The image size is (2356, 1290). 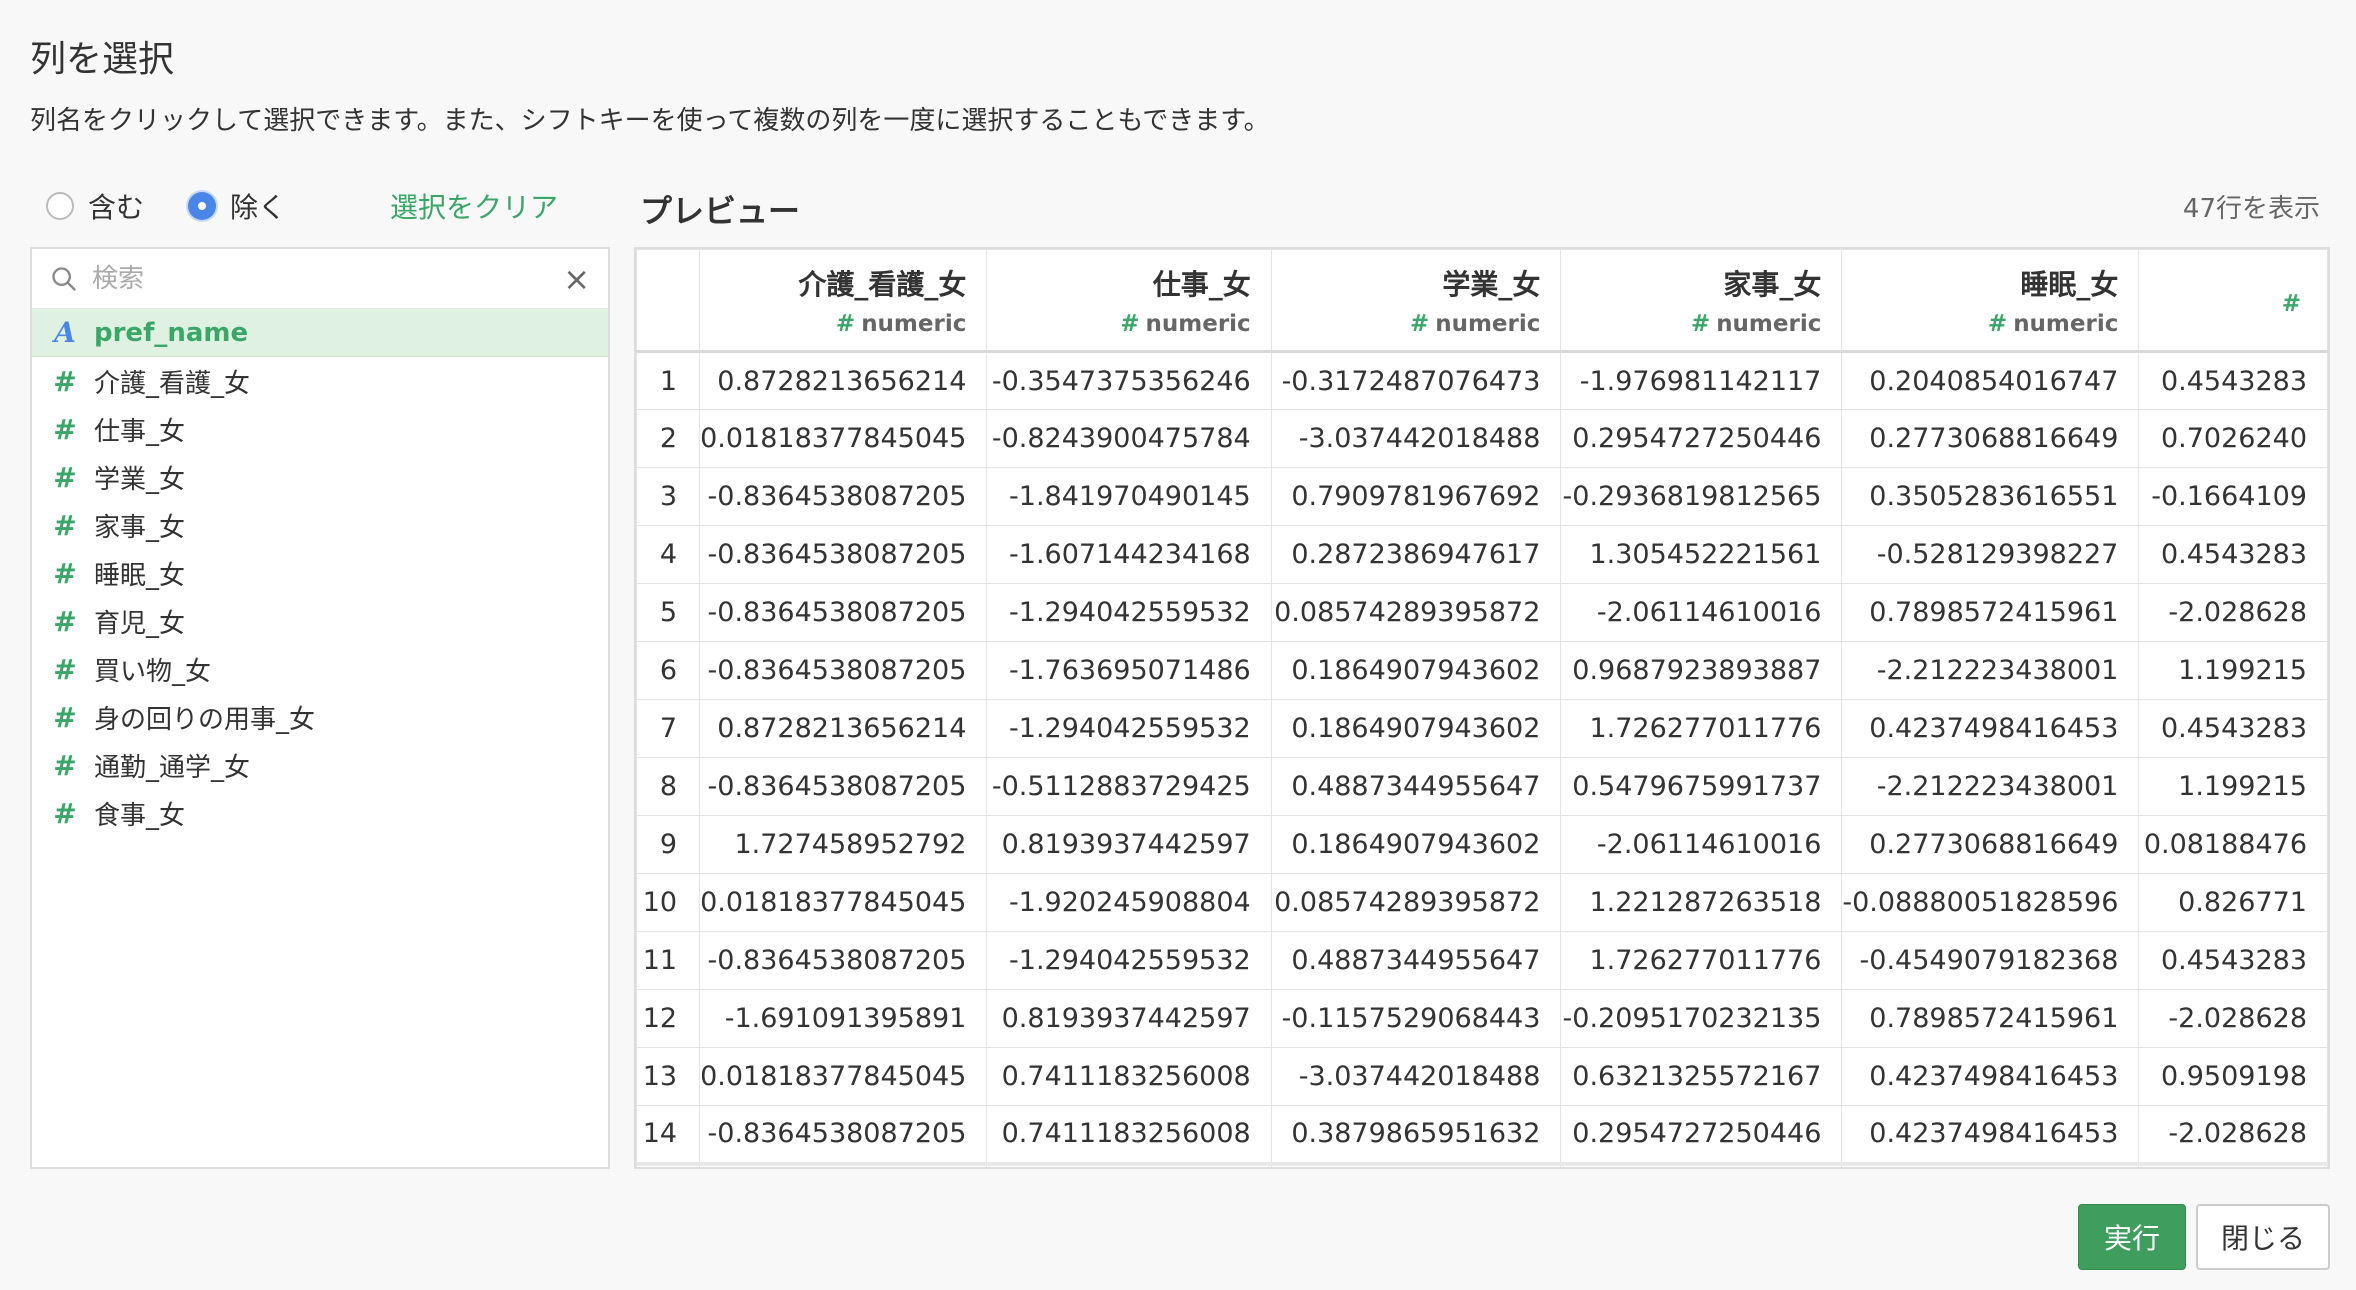 I want to click on list-item: # 身の回りの用事_女, so click(x=320, y=717).